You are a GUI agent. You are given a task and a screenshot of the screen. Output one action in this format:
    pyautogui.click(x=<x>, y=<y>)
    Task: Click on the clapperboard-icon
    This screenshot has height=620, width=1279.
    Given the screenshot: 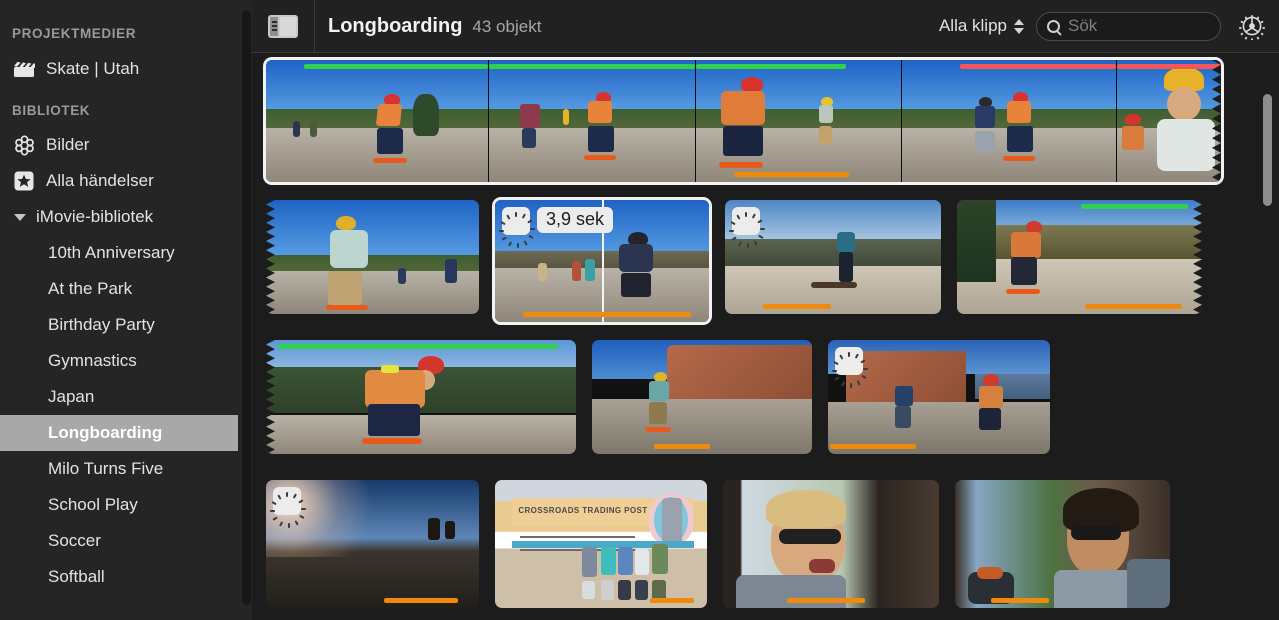 What is the action you would take?
    pyautogui.click(x=24, y=69)
    